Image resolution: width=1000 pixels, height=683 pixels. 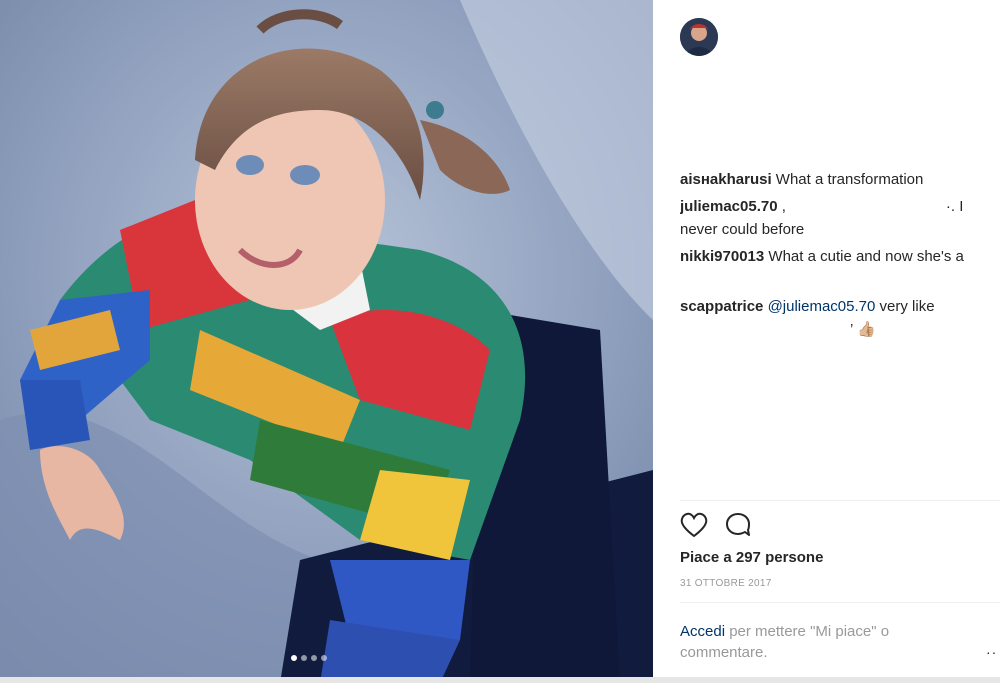 What do you see at coordinates (822, 306) in the screenshot?
I see `comment-mention: @juliemac05.70` at bounding box center [822, 306].